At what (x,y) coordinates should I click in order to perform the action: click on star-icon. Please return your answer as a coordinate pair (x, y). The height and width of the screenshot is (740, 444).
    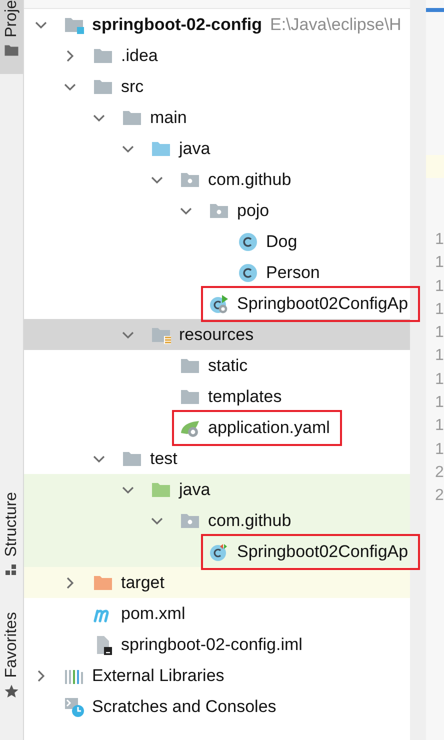
    Looking at the image, I should click on (11, 692).